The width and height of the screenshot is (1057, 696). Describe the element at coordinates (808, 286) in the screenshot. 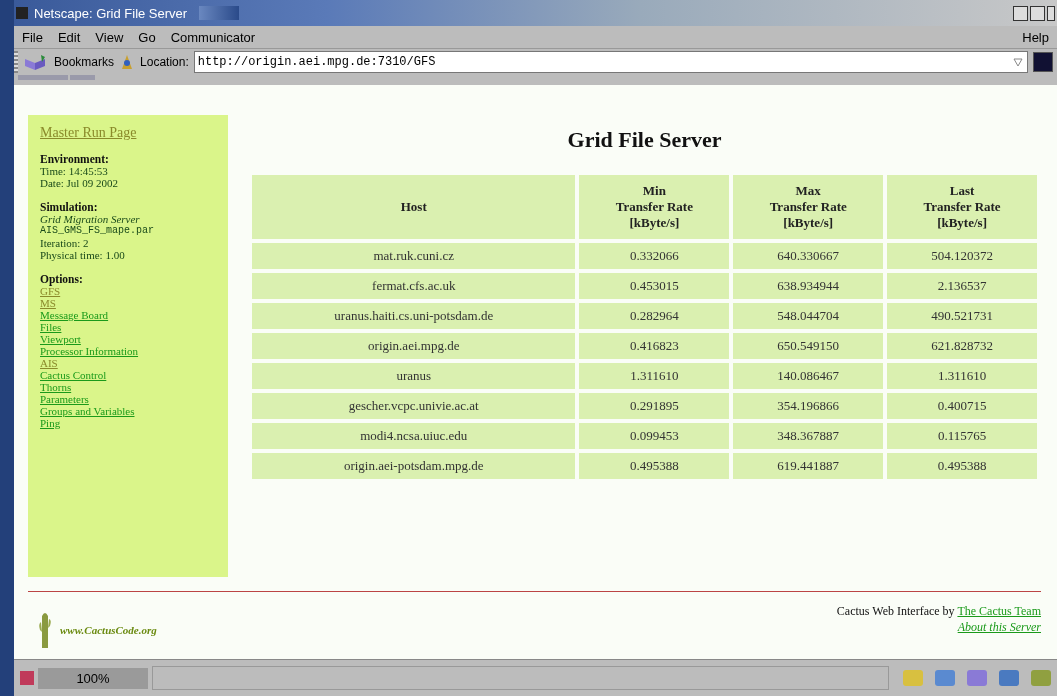

I see `table-cell: 638.934944` at that location.